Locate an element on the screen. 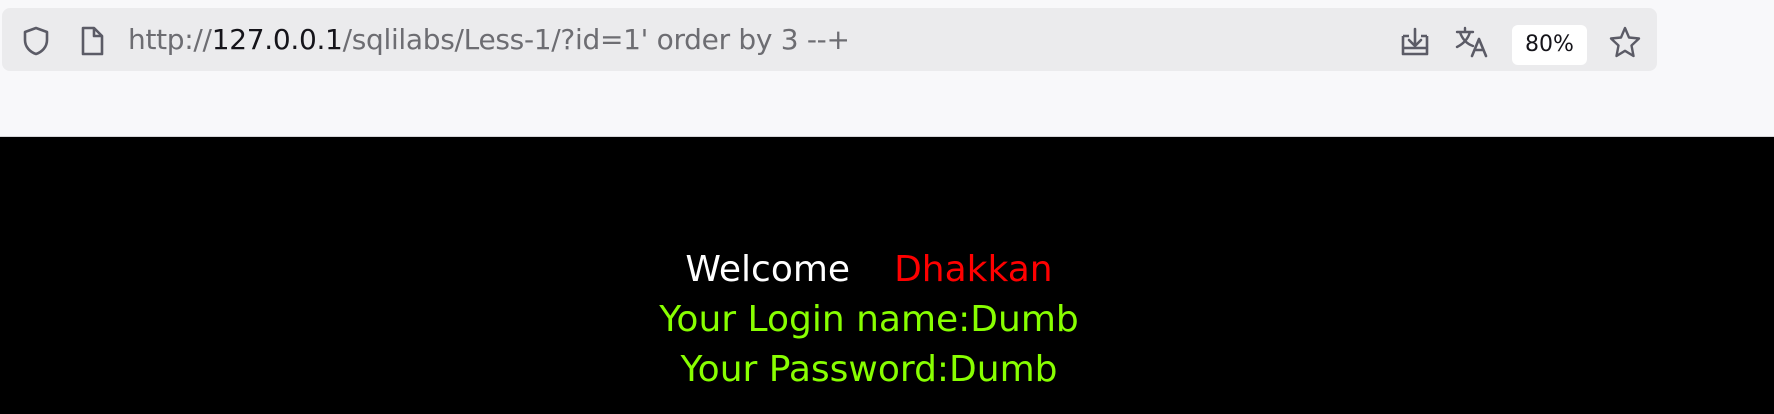 The image size is (1774, 414). url-path: /sqlilabs/Less-1/?id=1' order by 3 --+ is located at coordinates (596, 39).